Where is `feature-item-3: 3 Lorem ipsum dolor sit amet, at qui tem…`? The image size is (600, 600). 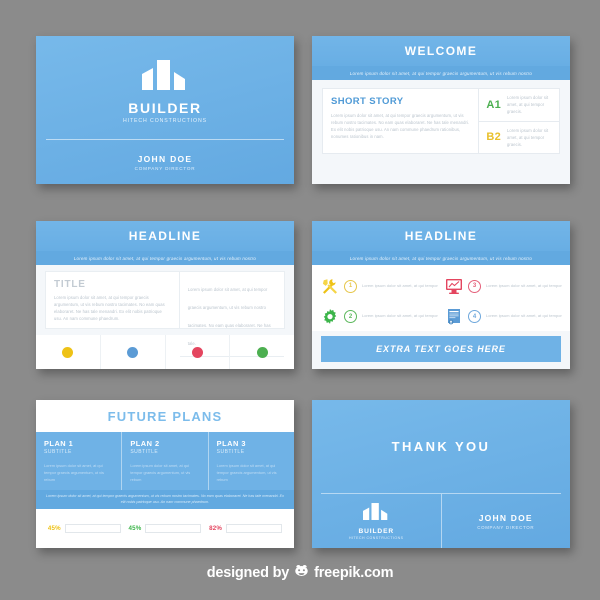
feature-item-3: 3 Lorem ipsum dolor sit amet, at qui tem… is located at coordinates (503, 286).